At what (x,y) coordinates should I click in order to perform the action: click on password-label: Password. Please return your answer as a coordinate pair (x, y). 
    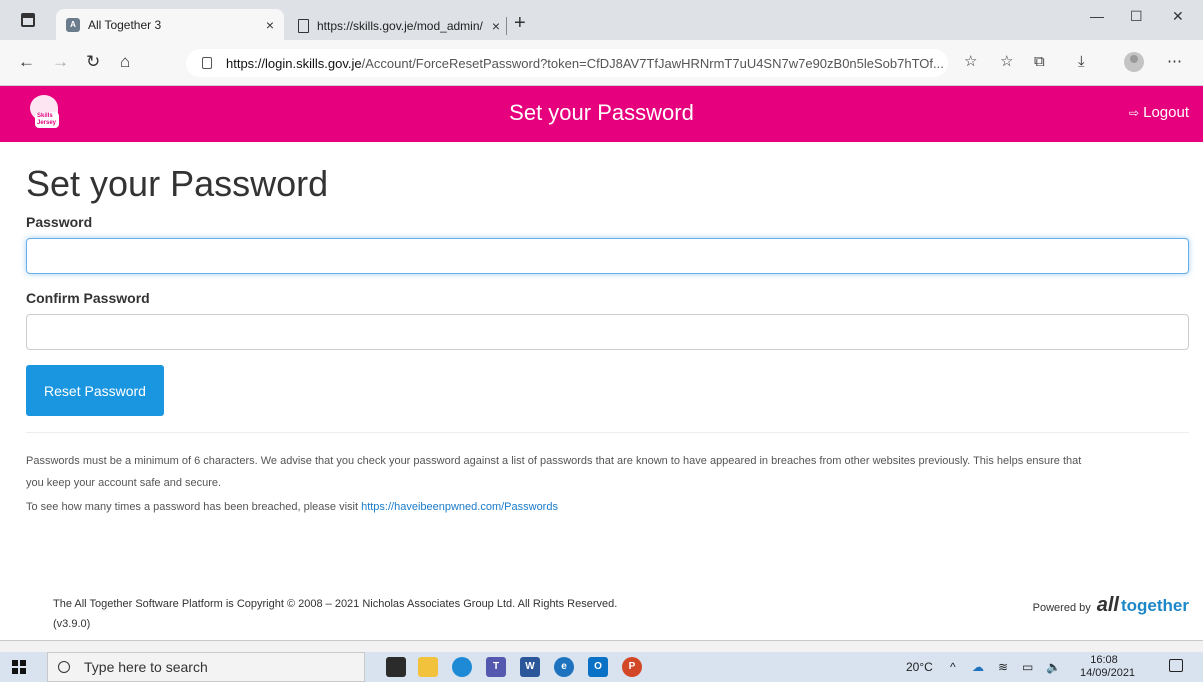
    Looking at the image, I should click on (59, 222).